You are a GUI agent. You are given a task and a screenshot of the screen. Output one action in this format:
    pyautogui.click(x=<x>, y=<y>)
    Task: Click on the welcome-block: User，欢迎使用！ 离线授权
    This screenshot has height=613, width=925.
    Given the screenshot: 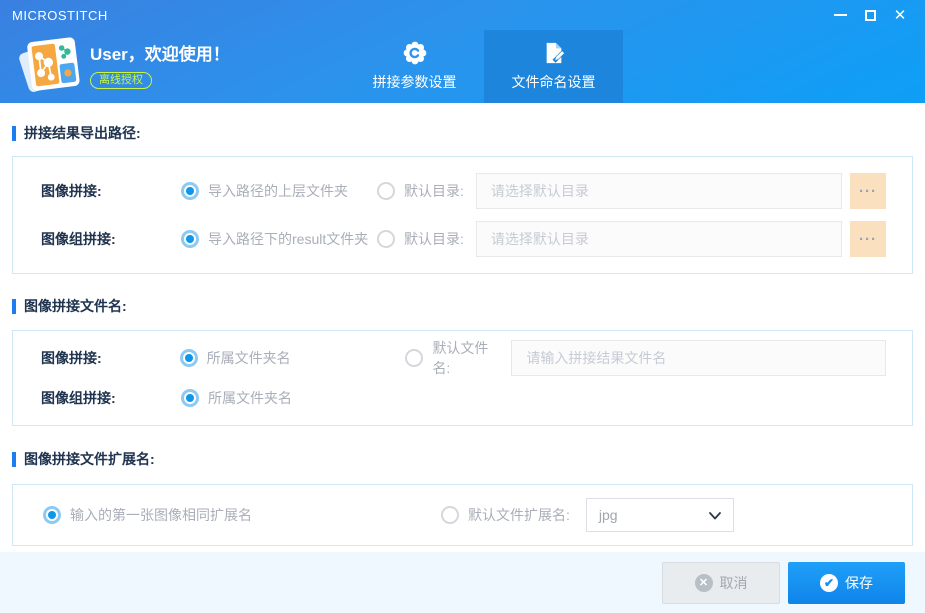 What is the action you would take?
    pyautogui.click(x=160, y=64)
    